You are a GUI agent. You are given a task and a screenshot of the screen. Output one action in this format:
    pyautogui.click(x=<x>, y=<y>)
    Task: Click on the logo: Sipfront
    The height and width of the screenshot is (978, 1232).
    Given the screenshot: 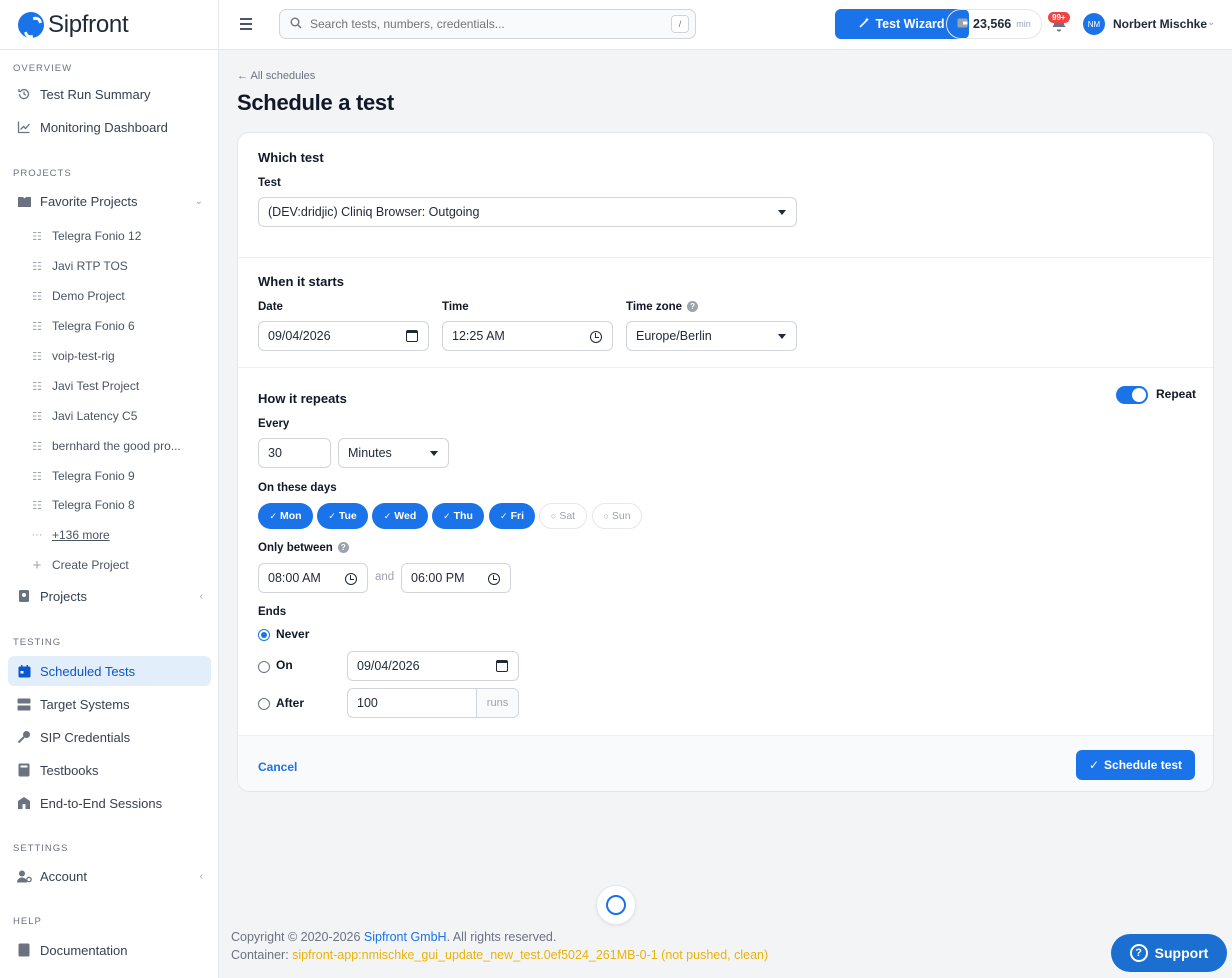 What is the action you would take?
    pyautogui.click(x=109, y=25)
    